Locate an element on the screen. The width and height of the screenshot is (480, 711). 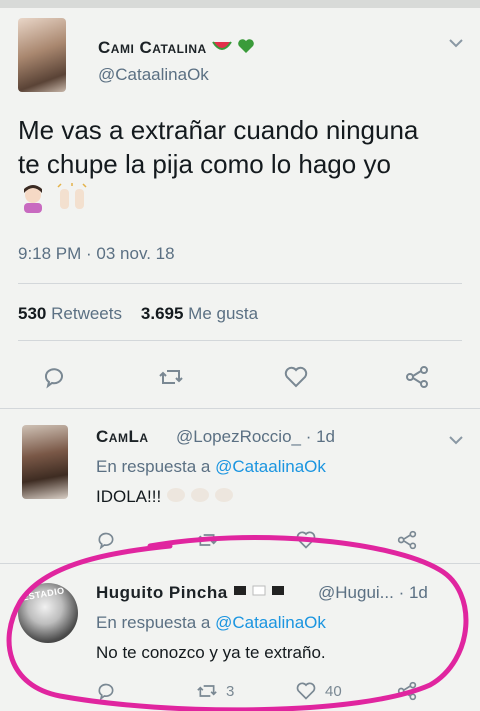
retweet-count: 3 is located at coordinates (230, 691).